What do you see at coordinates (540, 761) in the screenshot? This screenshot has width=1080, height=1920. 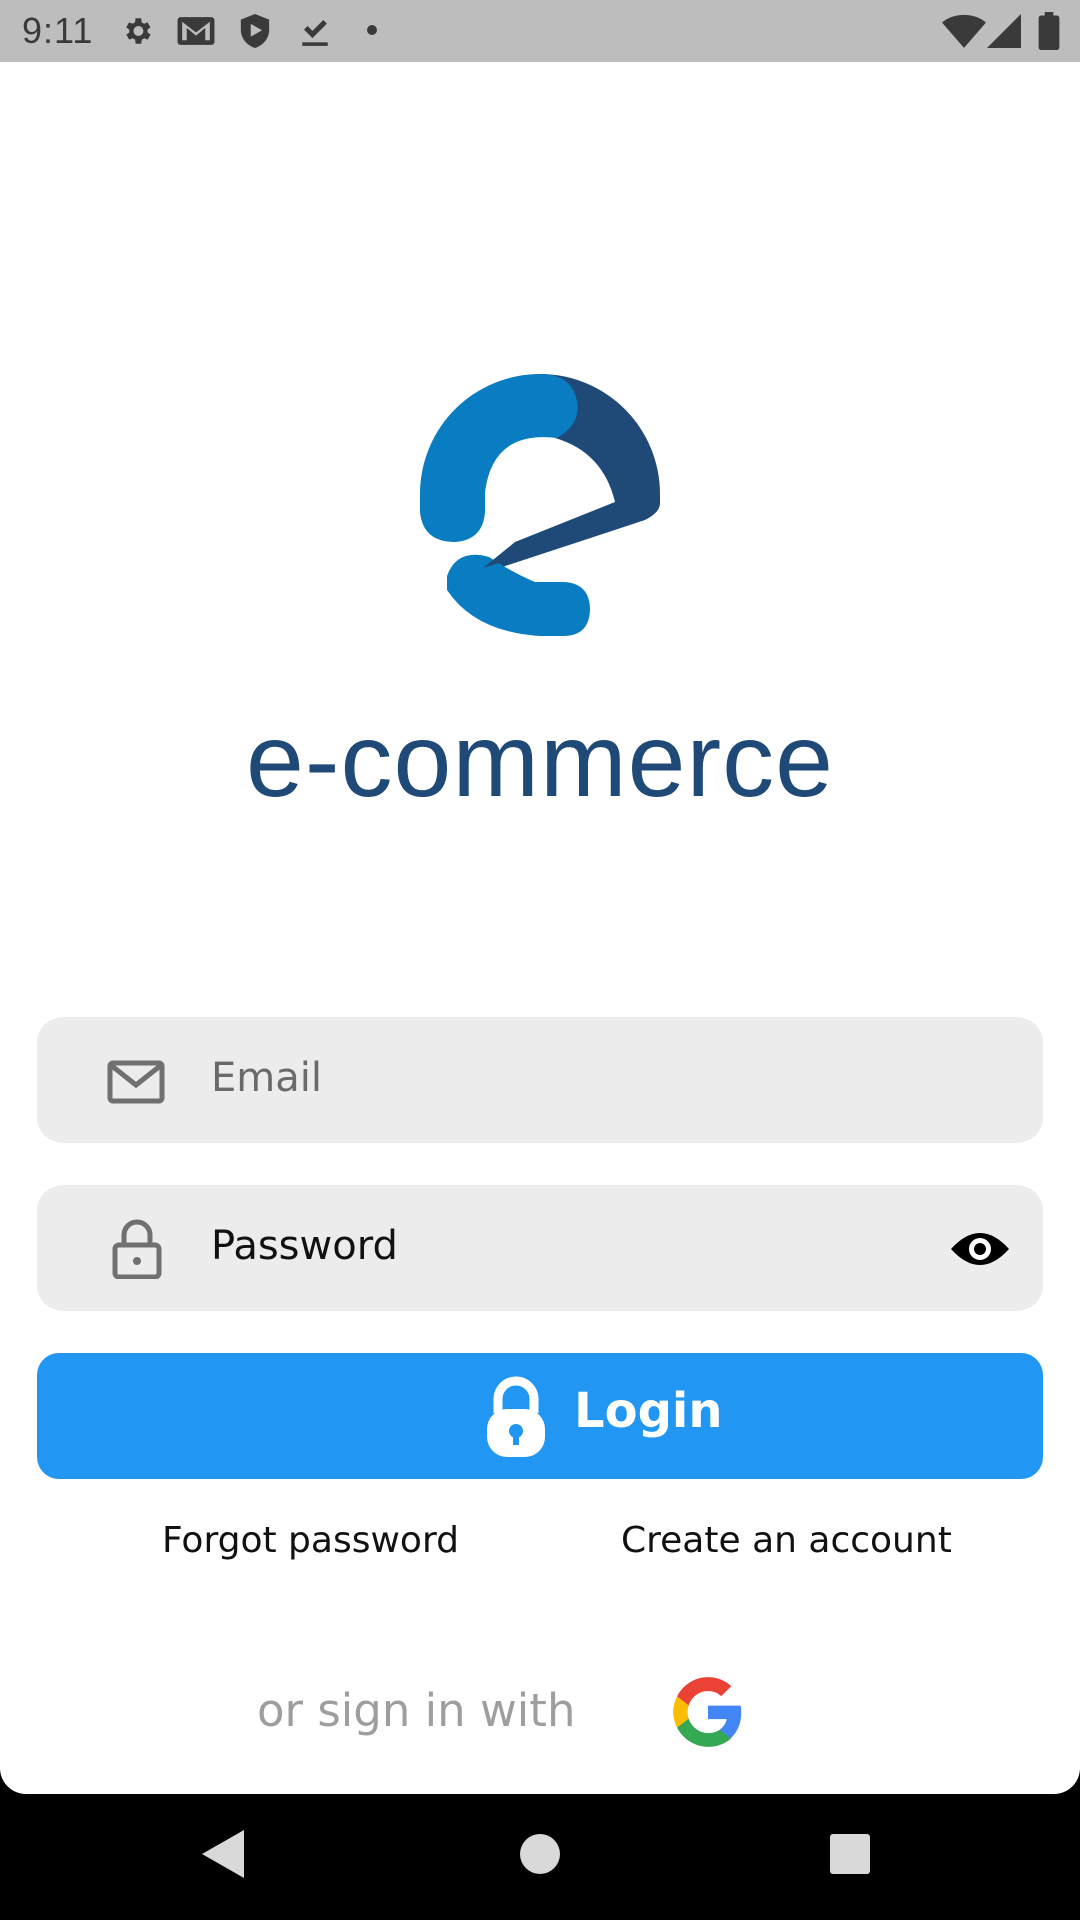 I see `brand-name: e-commerce` at bounding box center [540, 761].